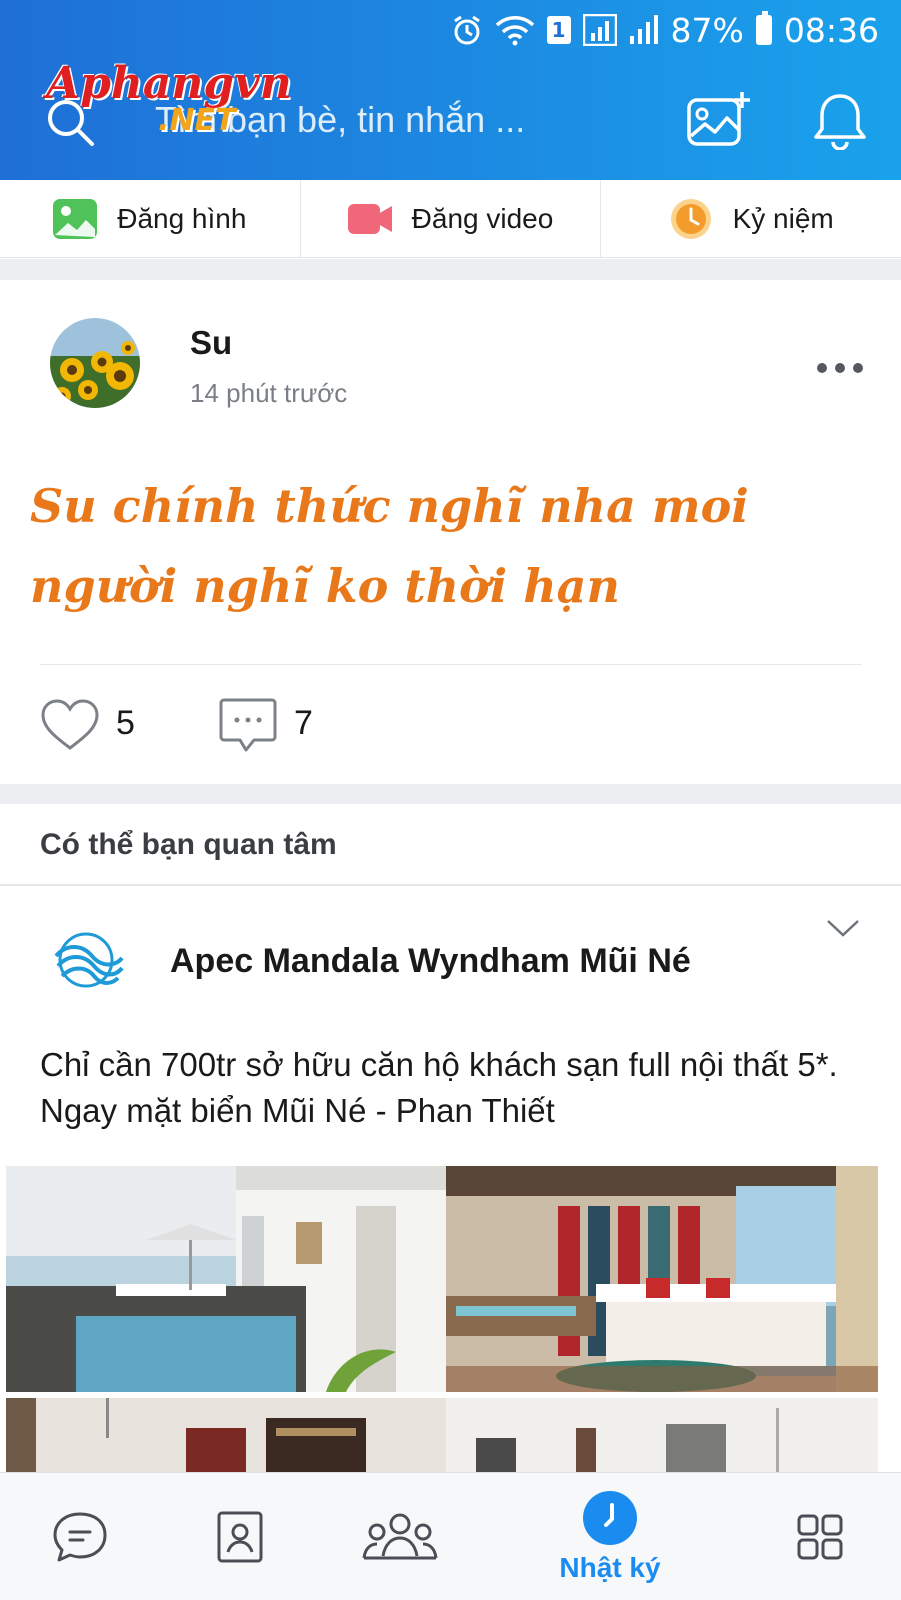 Image resolution: width=901 pixels, height=1600 pixels. What do you see at coordinates (831, 30) in the screenshot?
I see `clock-time: 08:36` at bounding box center [831, 30].